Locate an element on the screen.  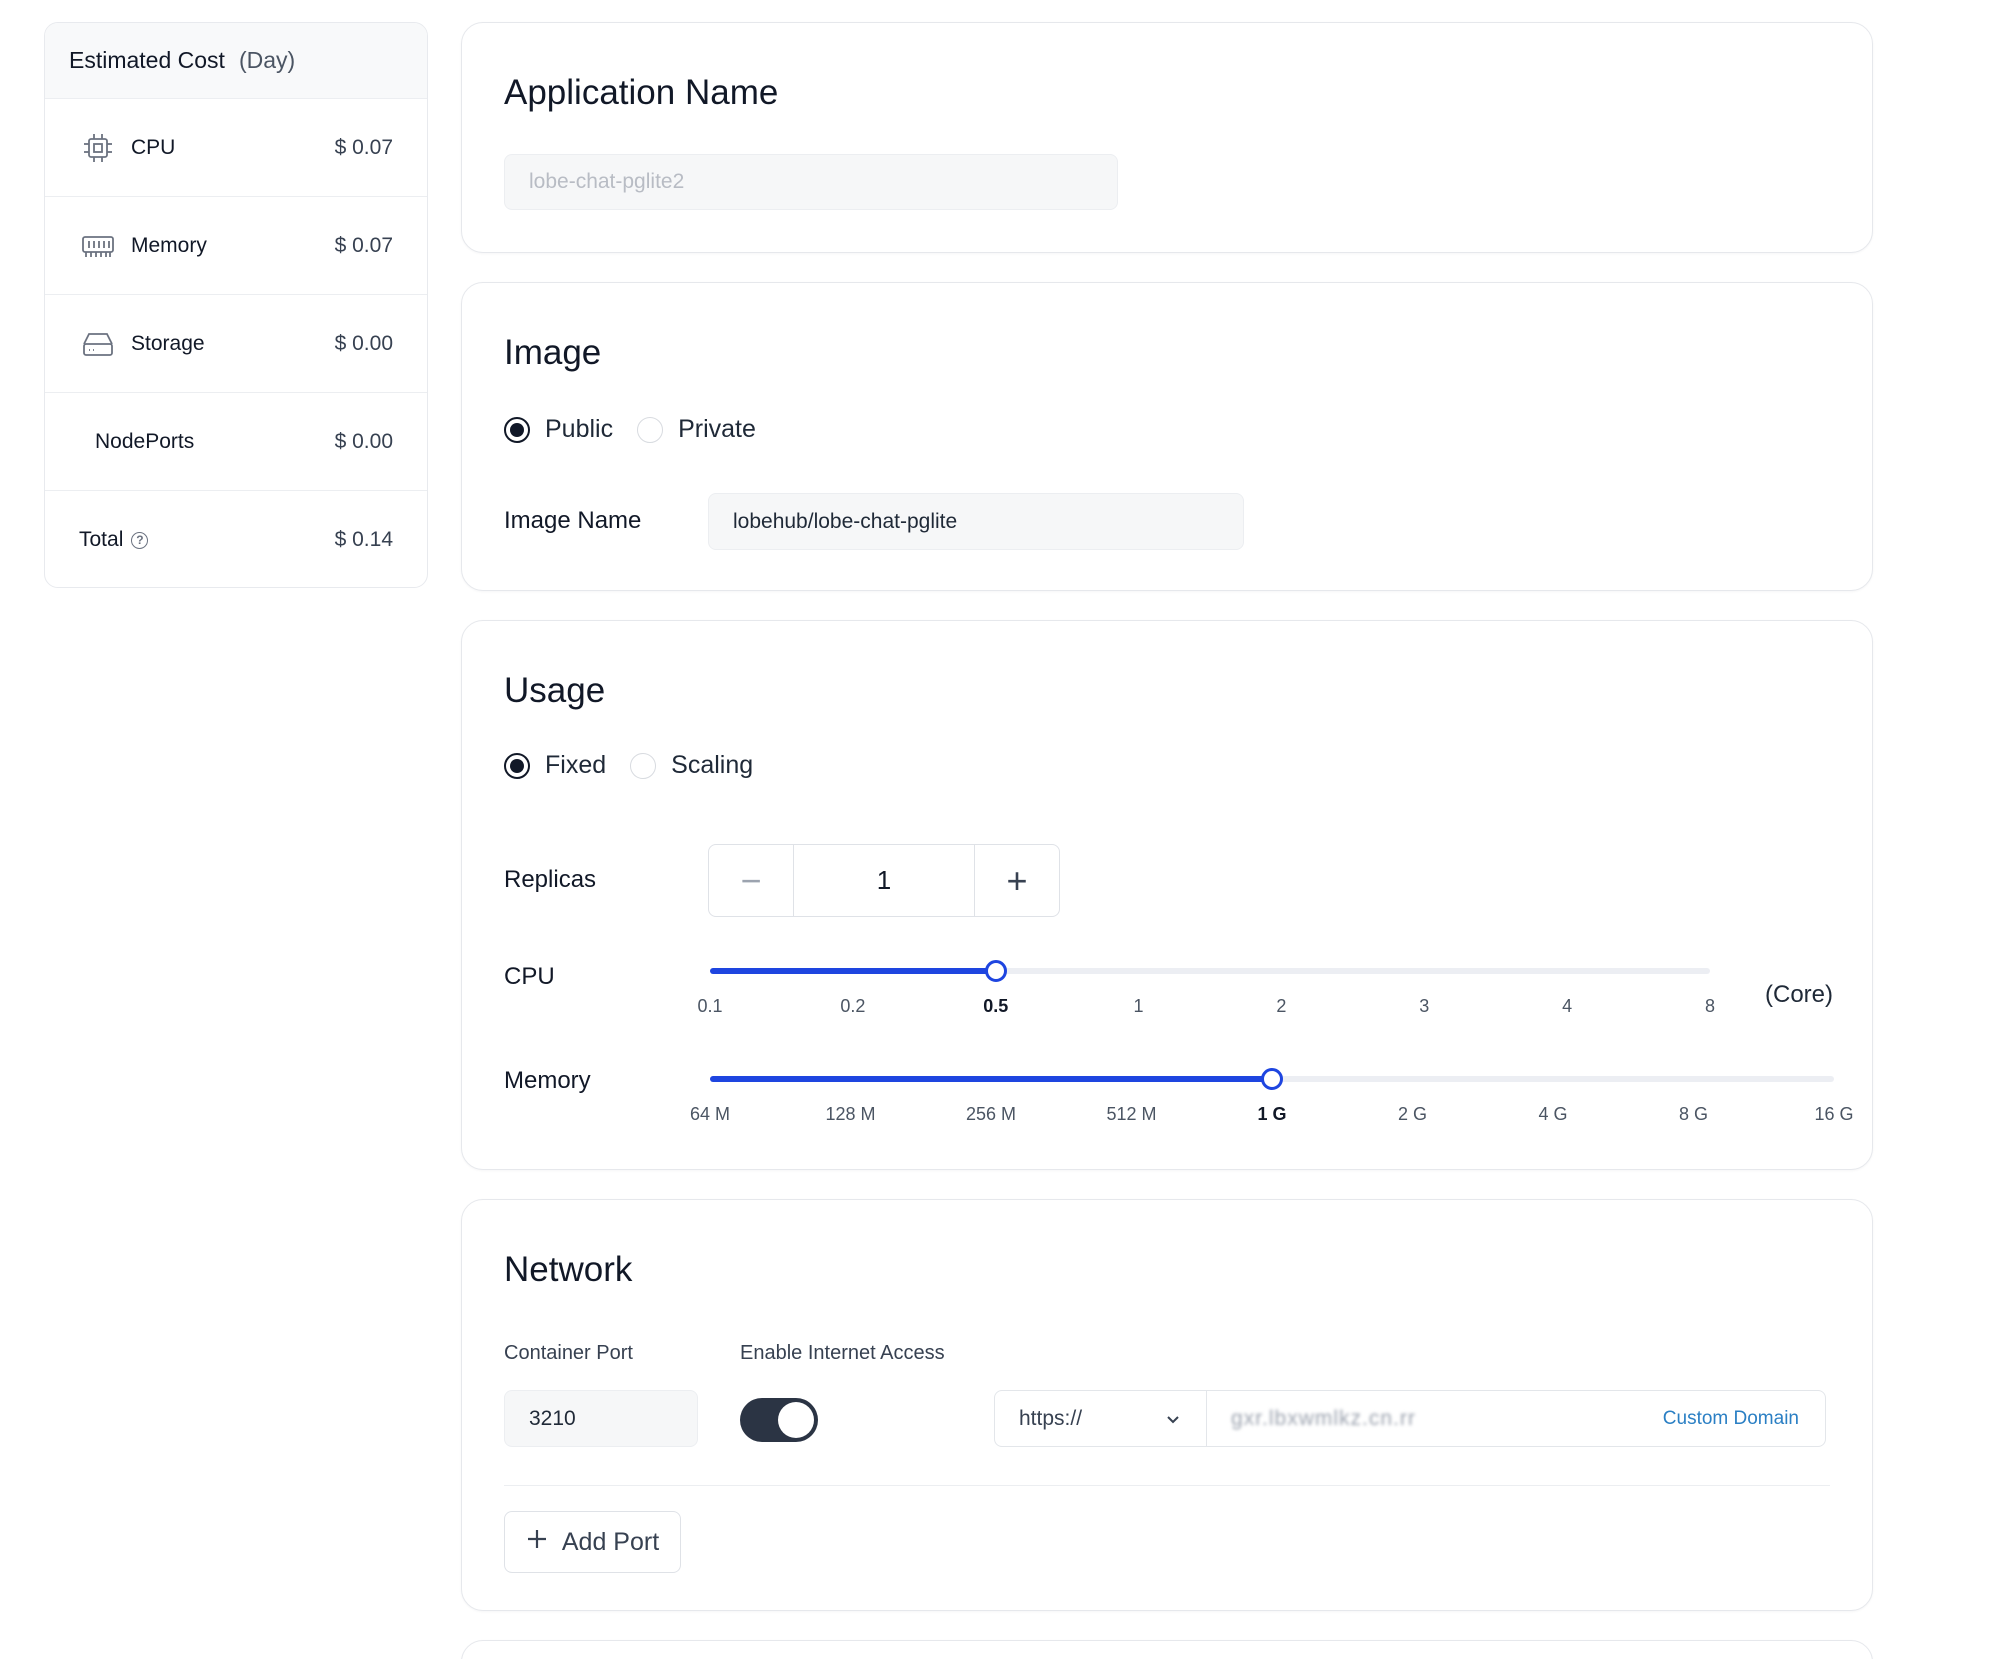
cost-row-storage: Storage $ 0.00 is located at coordinates (236, 344).